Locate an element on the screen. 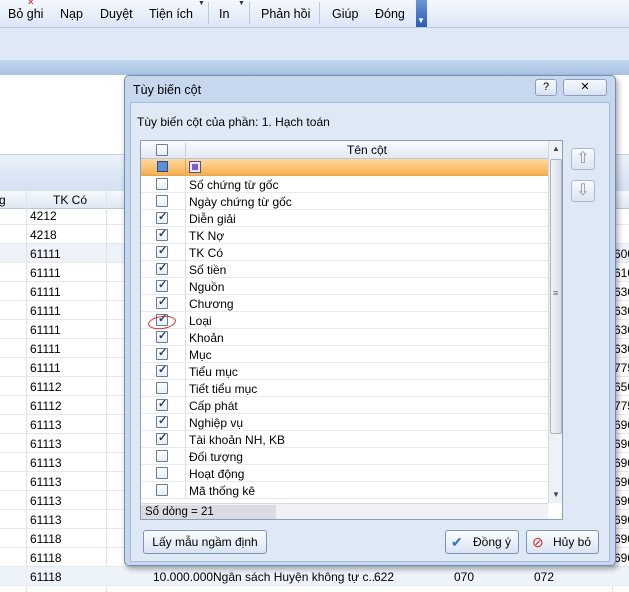  close-button: Đóng is located at coordinates (390, 14).